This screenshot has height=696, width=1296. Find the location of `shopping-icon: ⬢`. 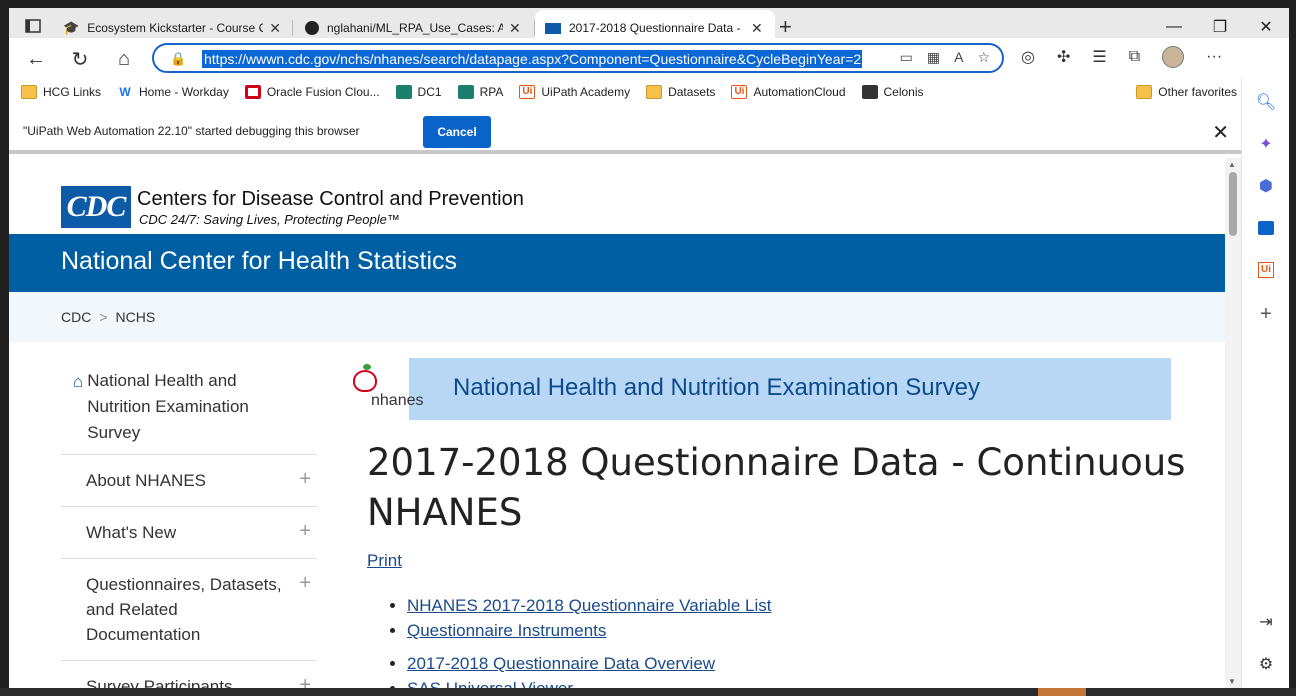

shopping-icon: ⬢ is located at coordinates (1266, 186).